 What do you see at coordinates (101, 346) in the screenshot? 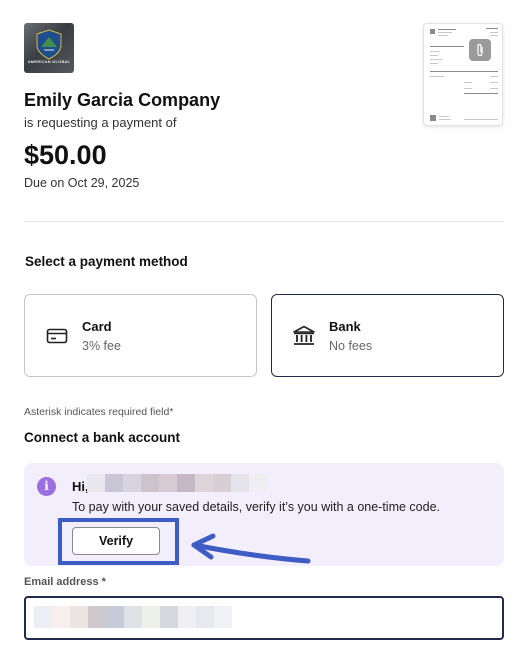
I see `card-option-fee: 3% fee` at bounding box center [101, 346].